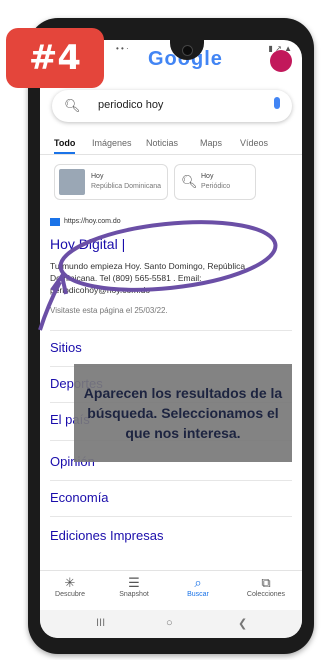 The image size is (322, 660). I want to click on highlight-ellipse, so click(168, 256).